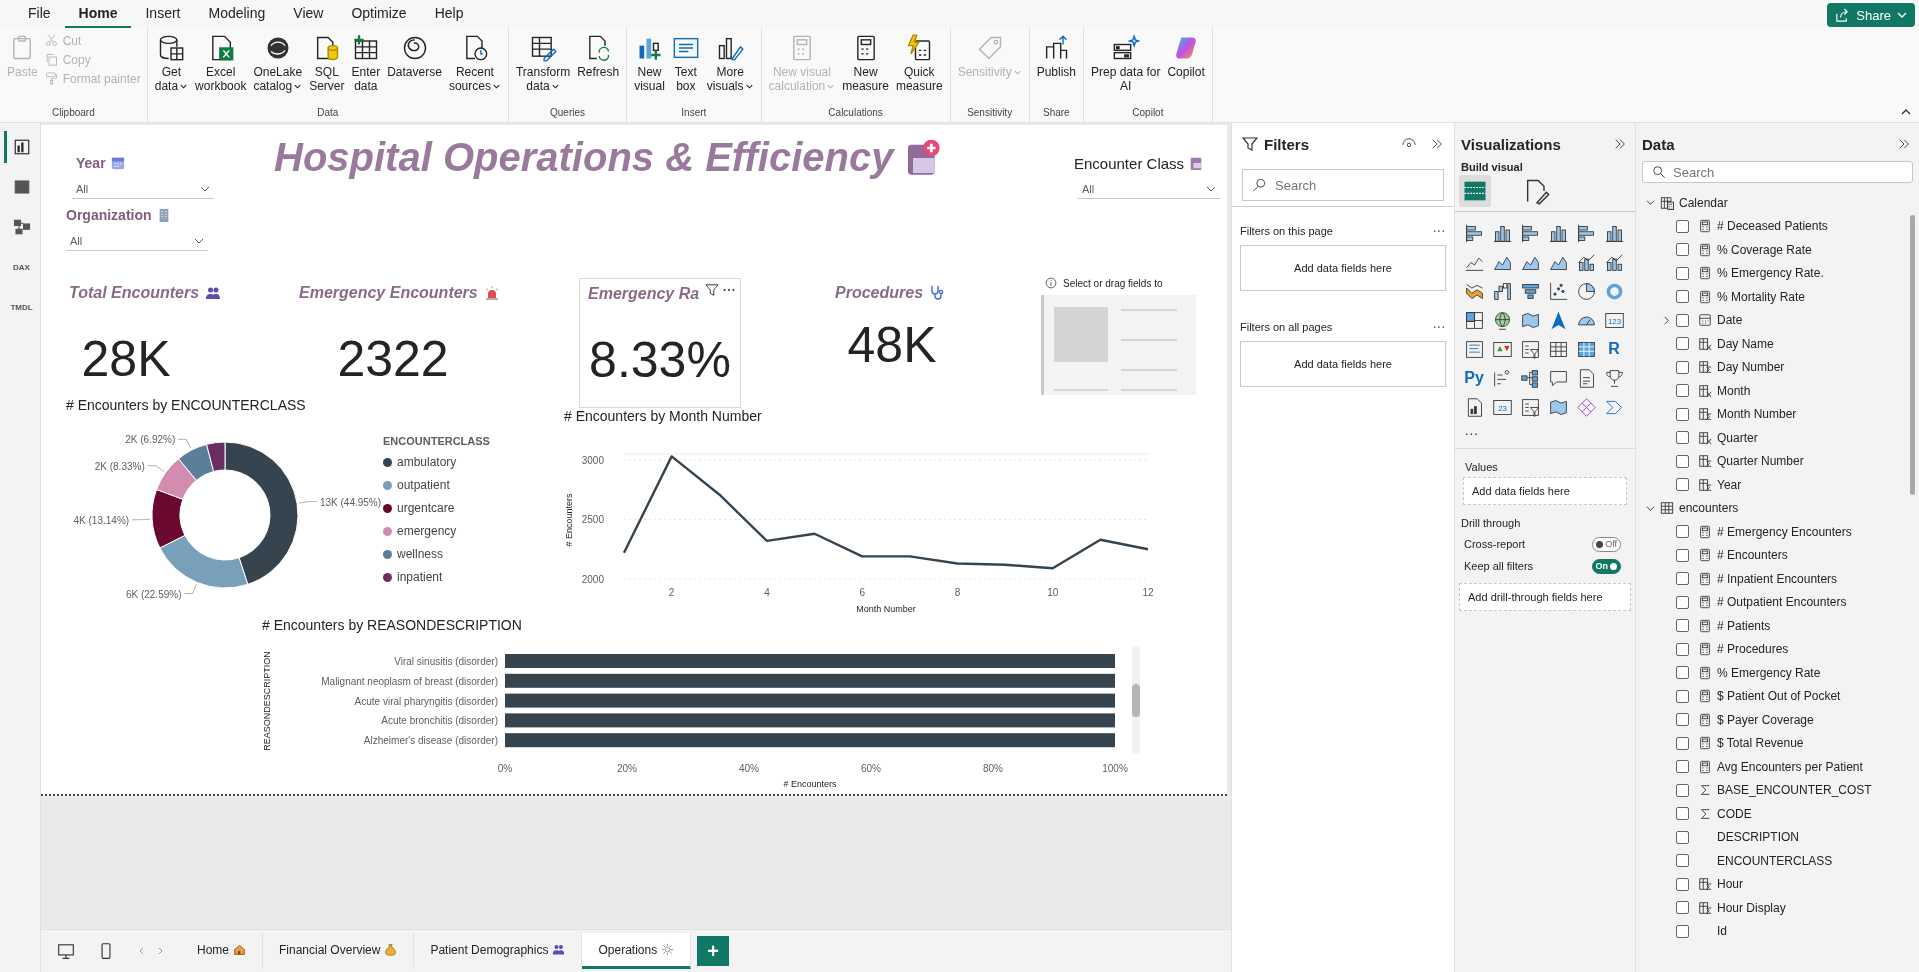  Describe the element at coordinates (1782, 696) in the screenshot. I see `tree-item: $ Patient Out of Pocket` at that location.